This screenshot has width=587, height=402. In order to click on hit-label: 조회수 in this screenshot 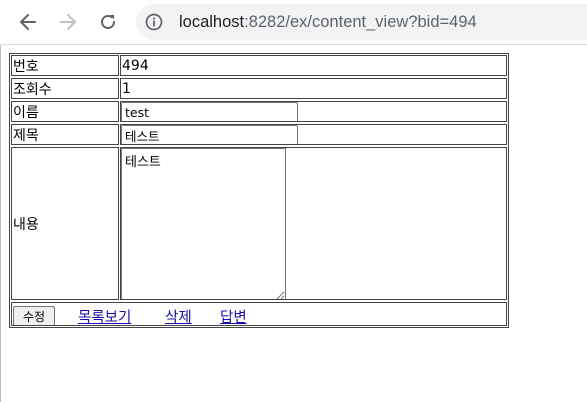, I will do `click(65, 88)`.